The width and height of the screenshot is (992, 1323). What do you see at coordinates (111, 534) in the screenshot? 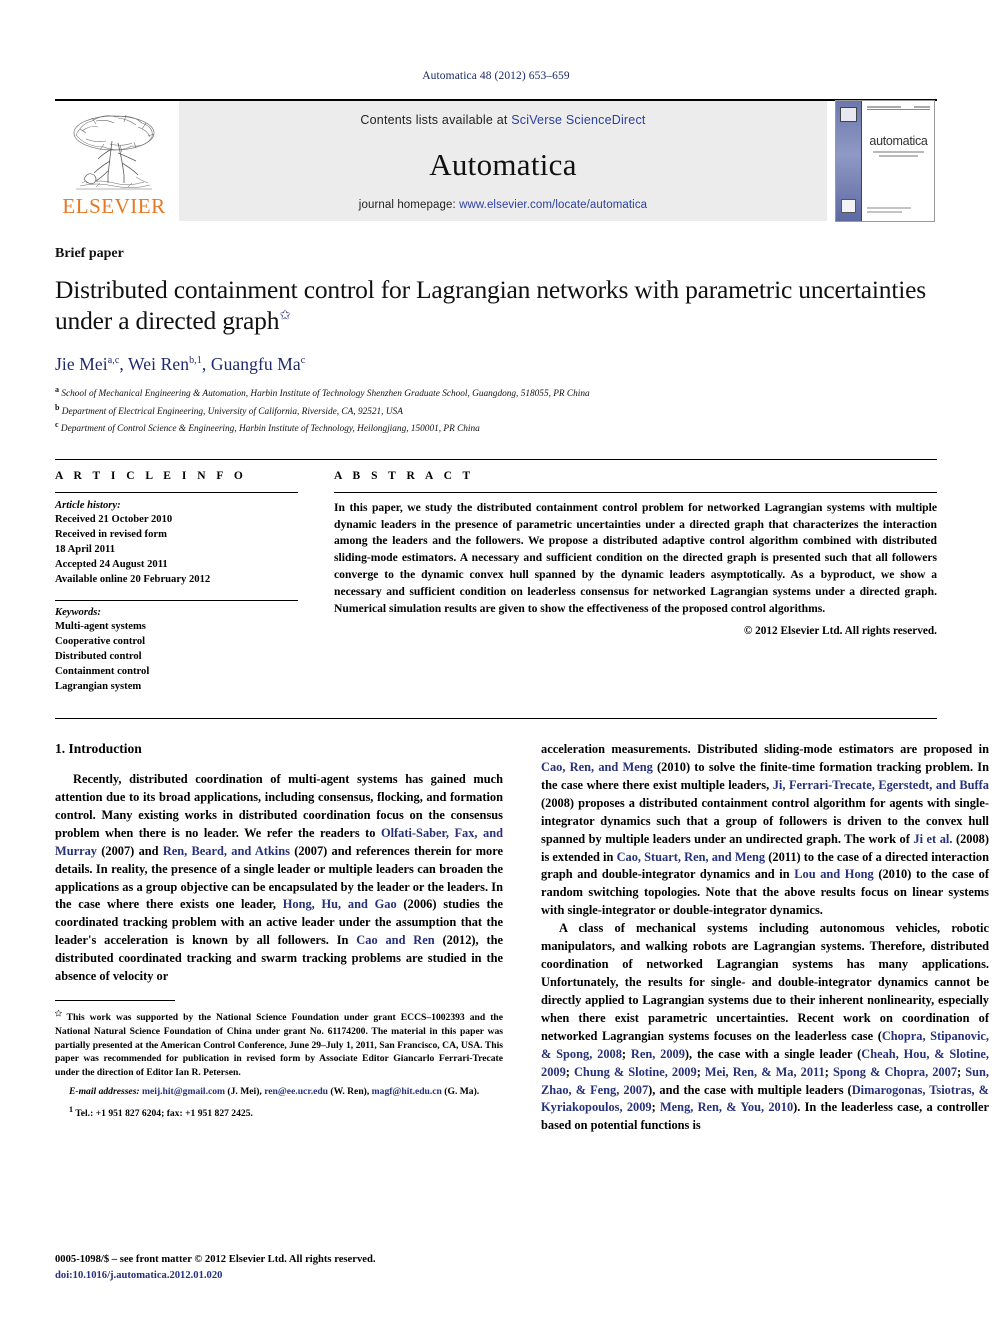
I see `history-item: Received in revised form` at bounding box center [111, 534].